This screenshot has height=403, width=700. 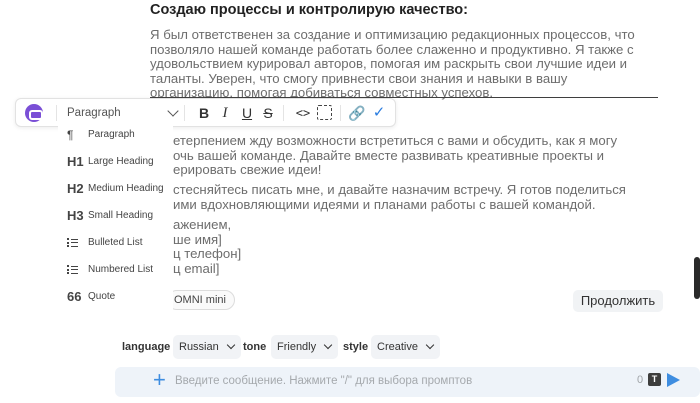 I want to click on language-value: Russian, so click(x=199, y=347).